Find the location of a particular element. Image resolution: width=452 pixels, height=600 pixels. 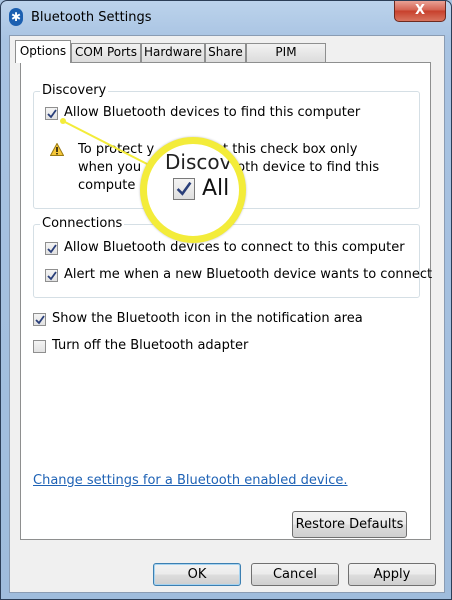

magnified-checkbox is located at coordinates (184, 189).